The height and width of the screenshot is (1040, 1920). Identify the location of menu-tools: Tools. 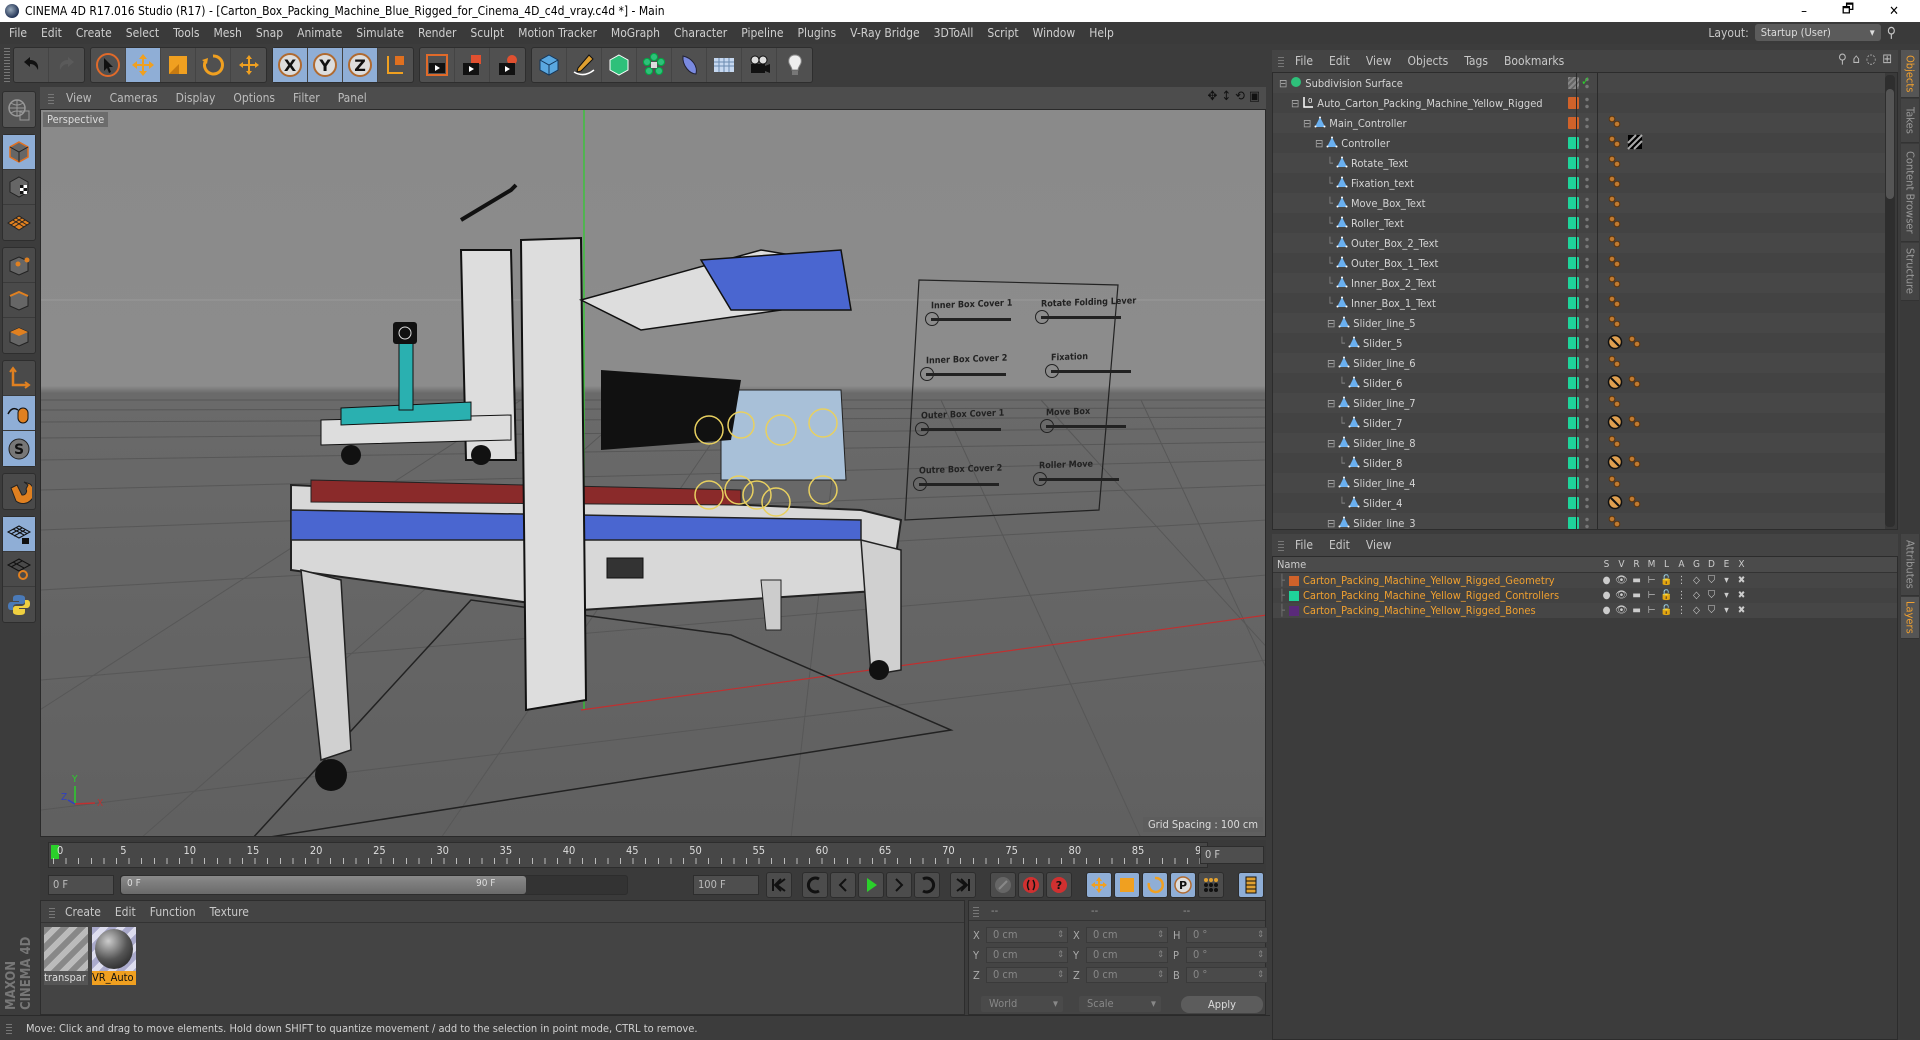
(186, 33).